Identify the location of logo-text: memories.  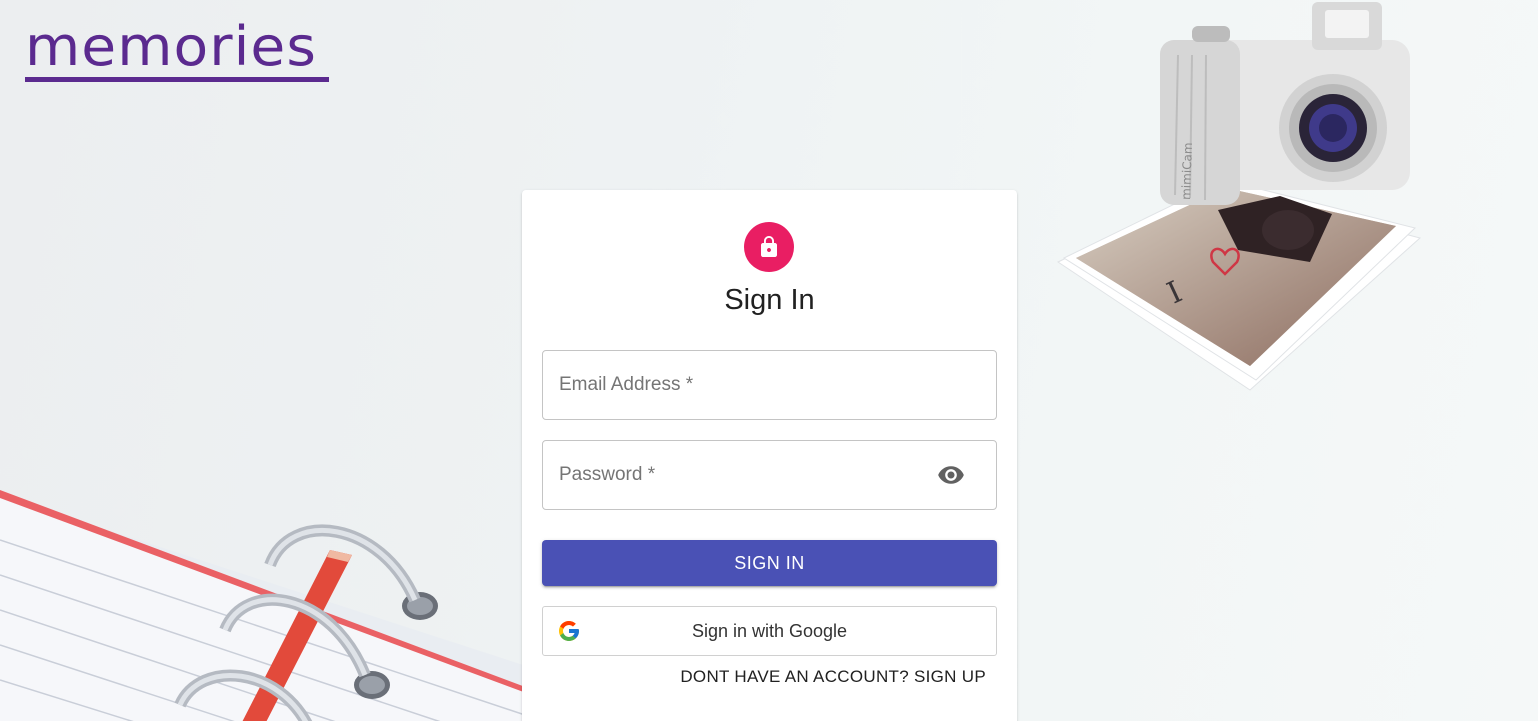
(171, 46).